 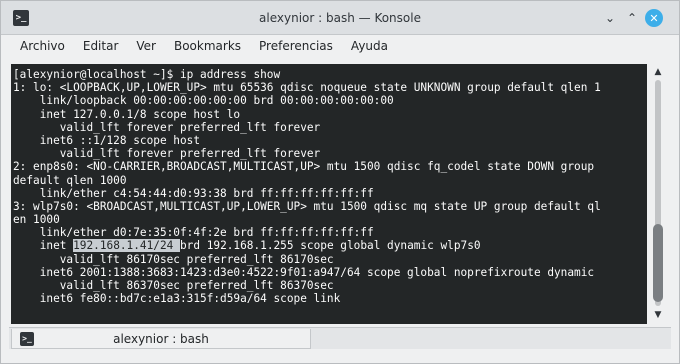 I want to click on selected-ip-address: 192.168.1.41/24, so click(x=126, y=246).